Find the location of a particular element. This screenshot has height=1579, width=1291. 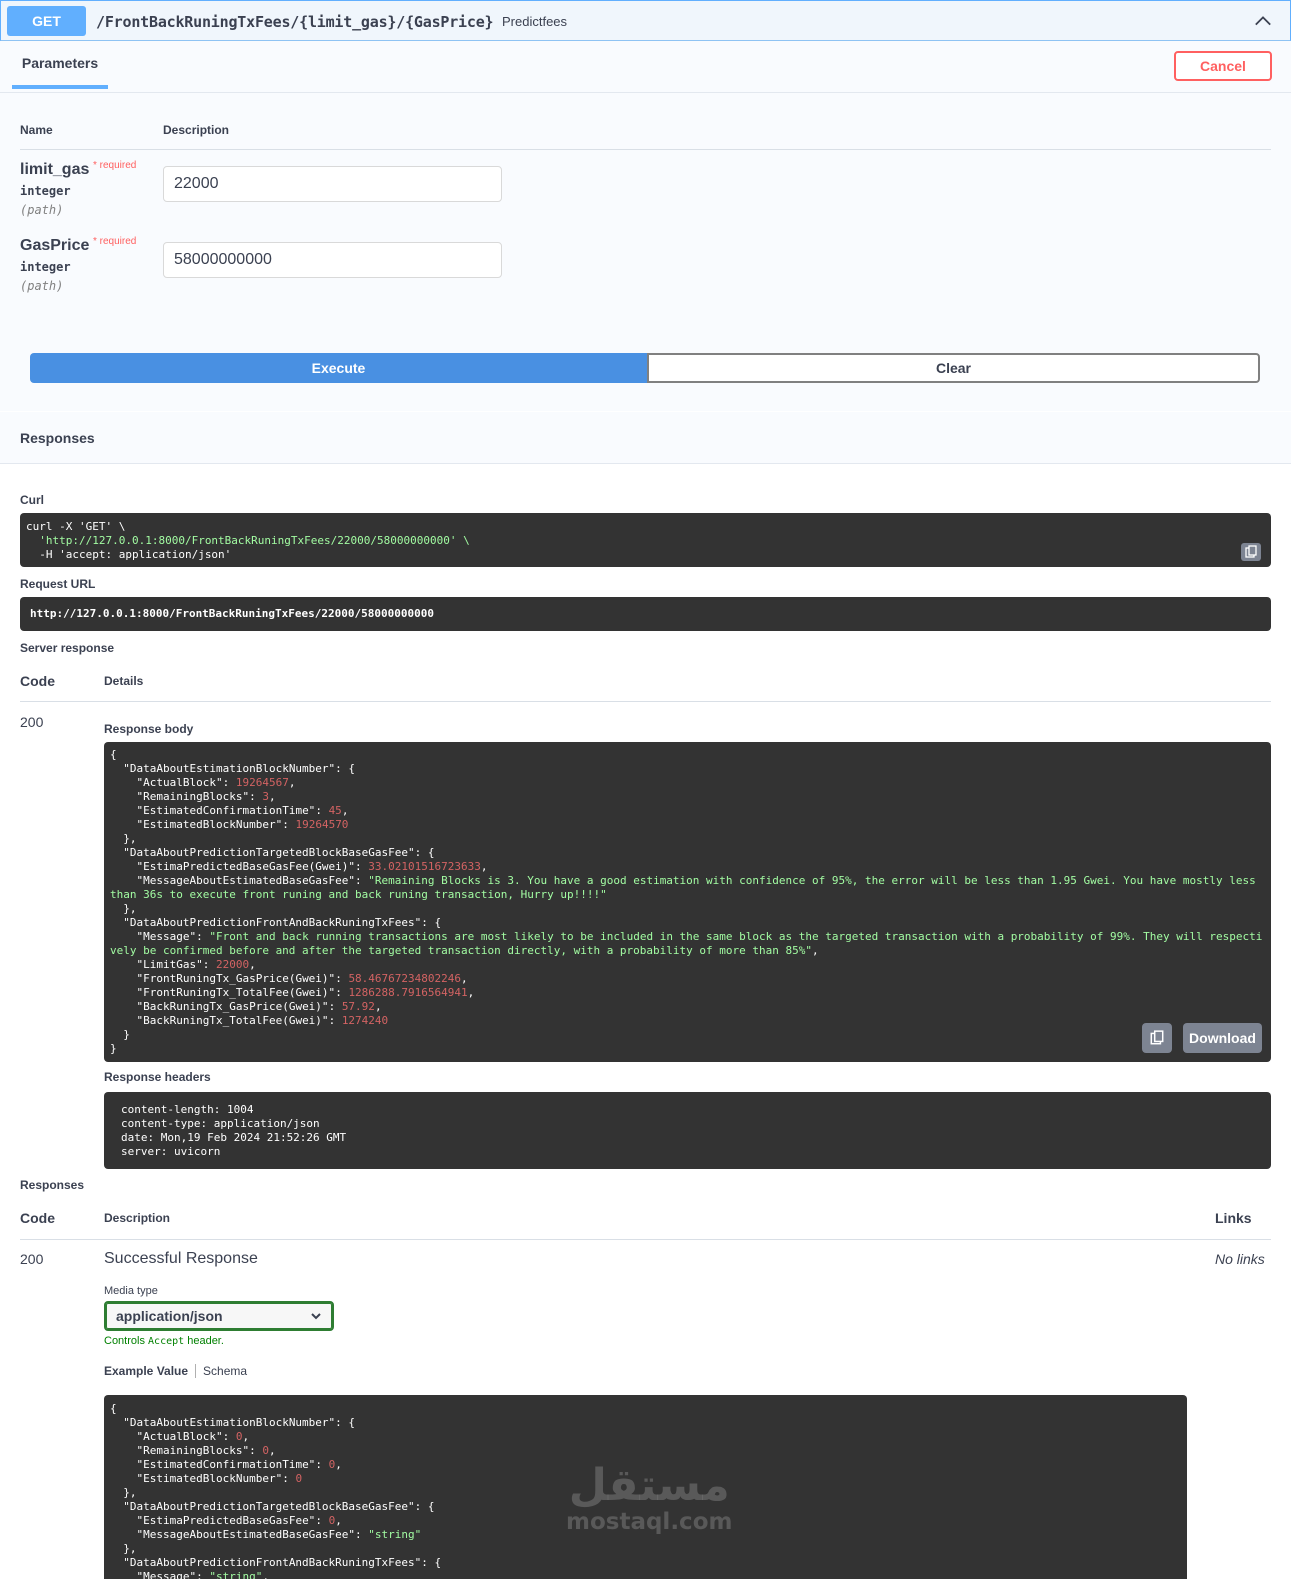

curl-label: Curl is located at coordinates (32, 500).